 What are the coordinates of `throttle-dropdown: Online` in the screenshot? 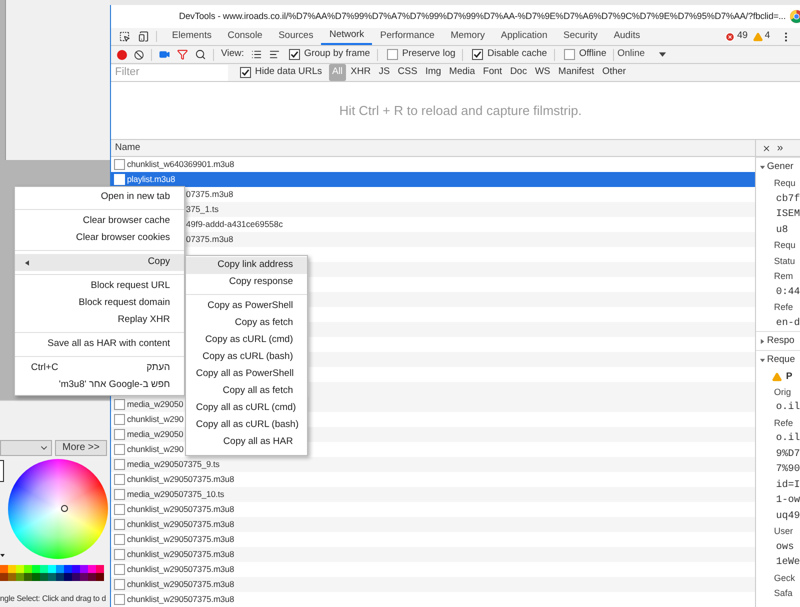 It's located at (644, 54).